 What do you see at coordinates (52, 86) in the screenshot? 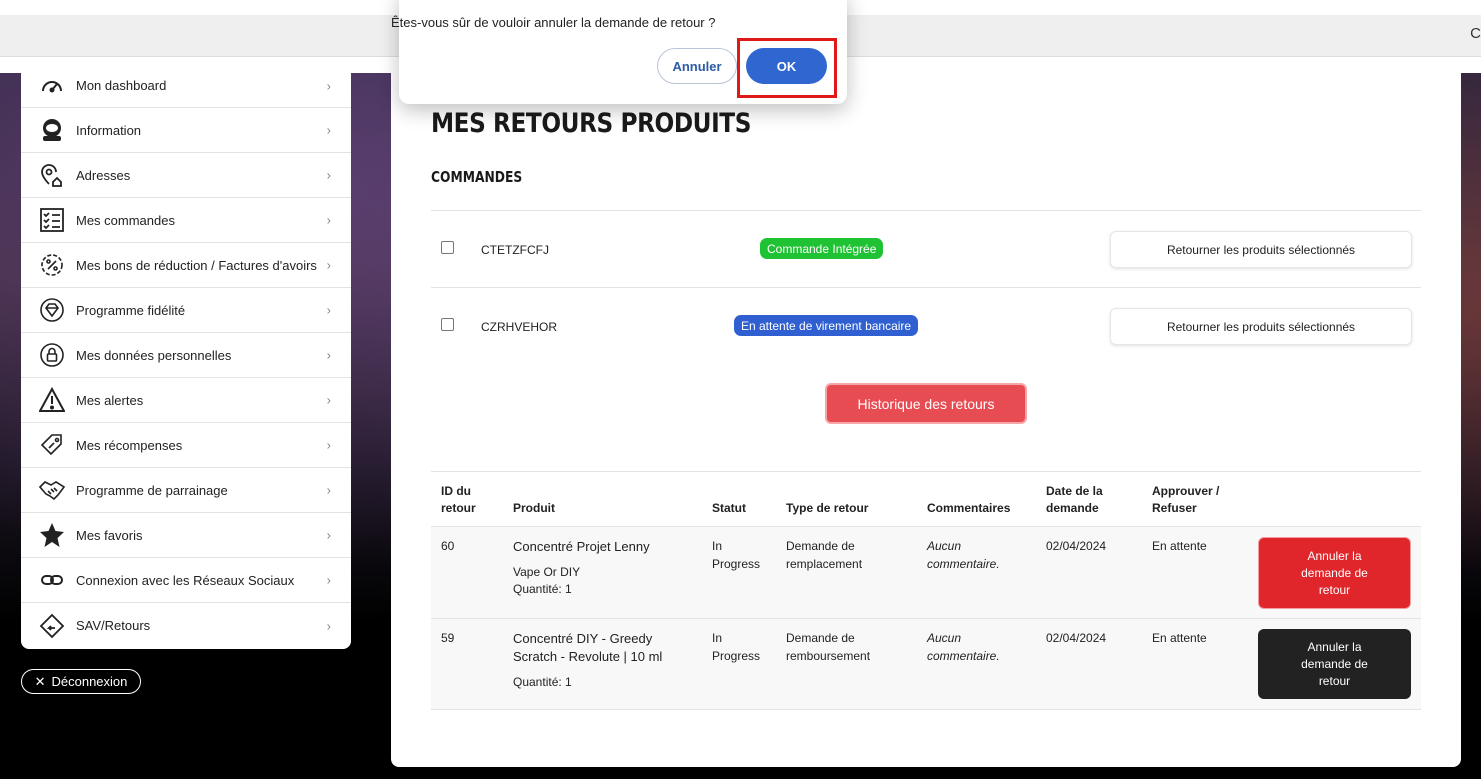
I see `speedometer-icon` at bounding box center [52, 86].